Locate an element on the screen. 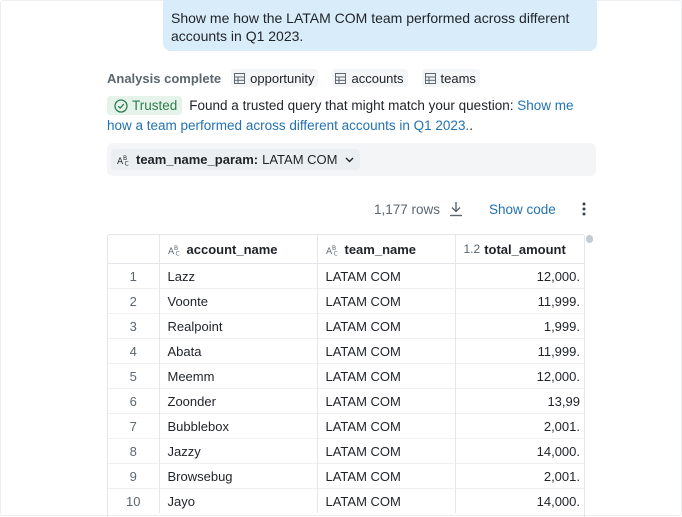 This screenshot has width=682, height=517. trusted-badge-label: Trusted is located at coordinates (155, 105).